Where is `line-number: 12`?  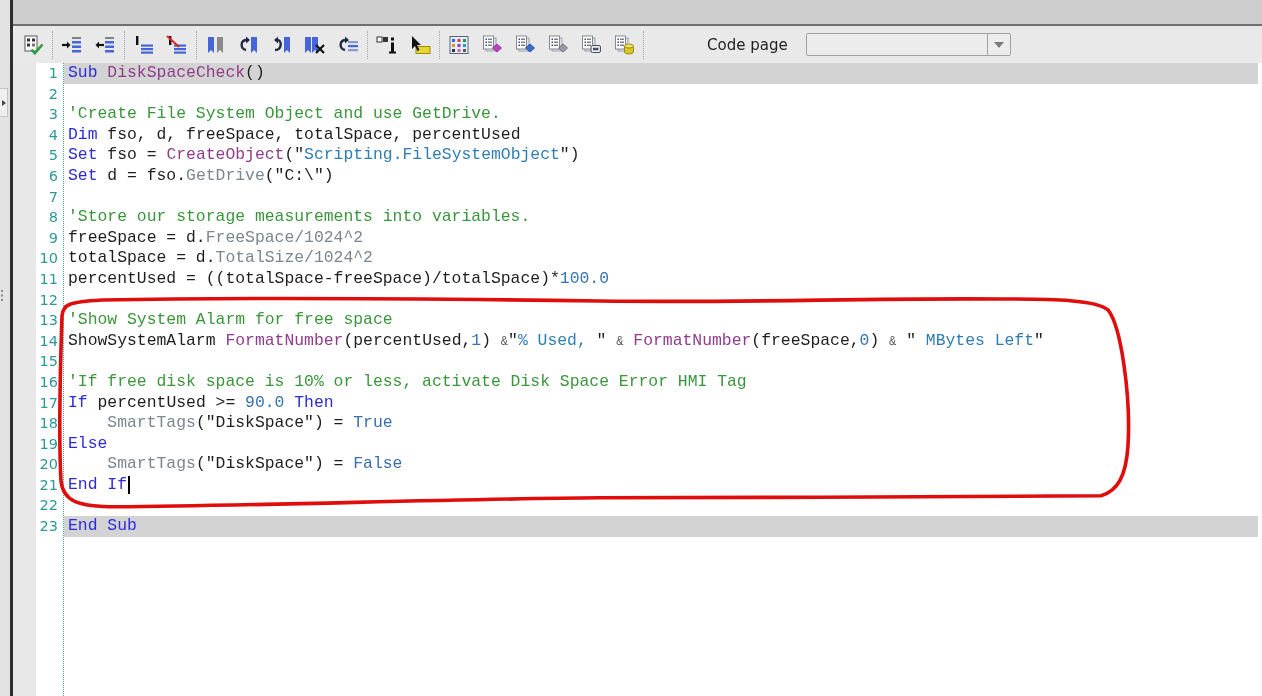
line-number: 12 is located at coordinates (48, 300).